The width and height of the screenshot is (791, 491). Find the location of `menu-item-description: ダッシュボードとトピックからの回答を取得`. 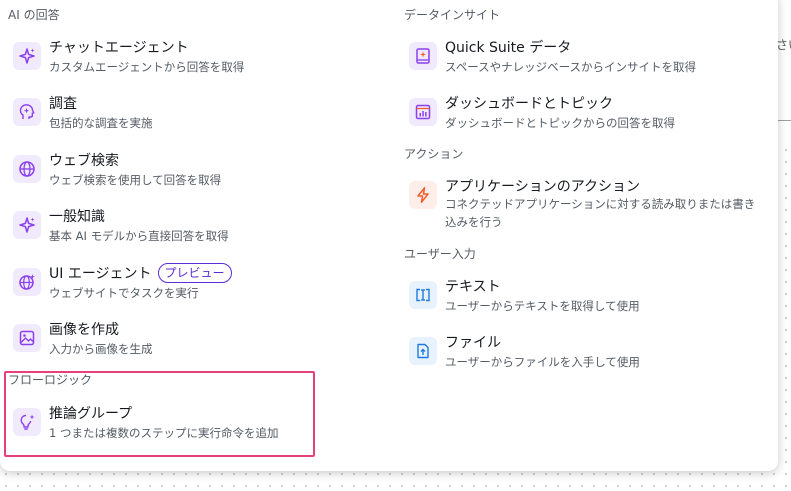

menu-item-description: ダッシュボードとトピックからの回答を取得 is located at coordinates (560, 123).